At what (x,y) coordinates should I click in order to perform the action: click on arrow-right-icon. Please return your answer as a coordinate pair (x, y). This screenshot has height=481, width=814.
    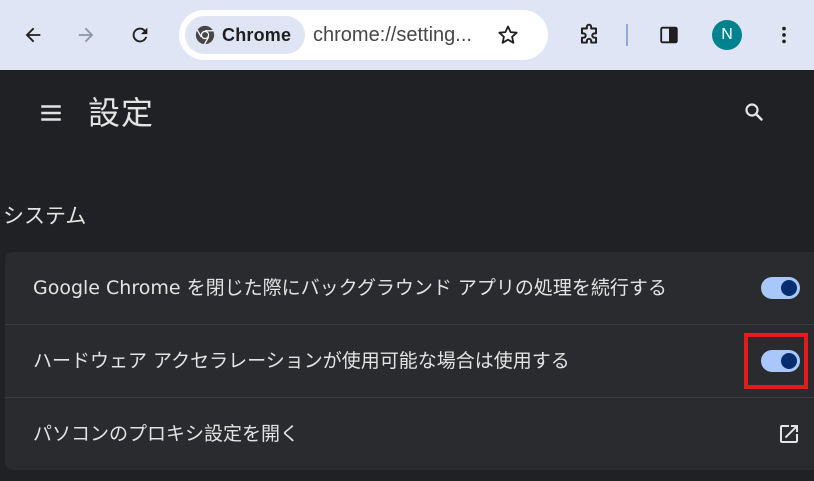
    Looking at the image, I should click on (86, 35).